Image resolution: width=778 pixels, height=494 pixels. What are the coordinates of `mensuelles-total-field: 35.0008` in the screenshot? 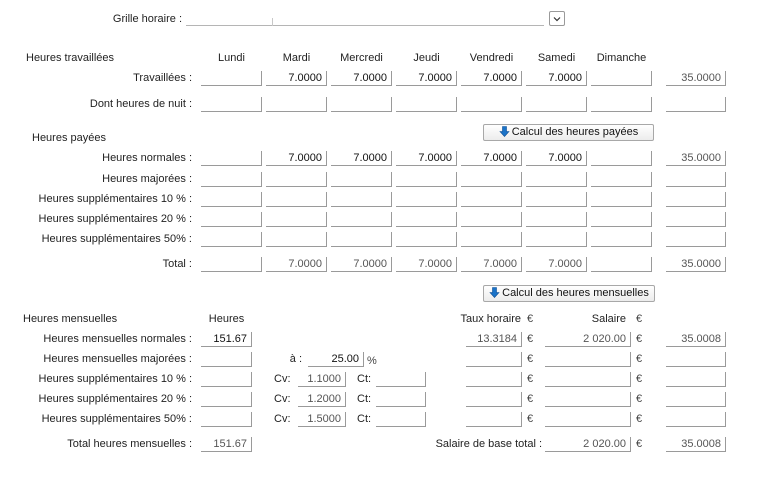 It's located at (696, 339).